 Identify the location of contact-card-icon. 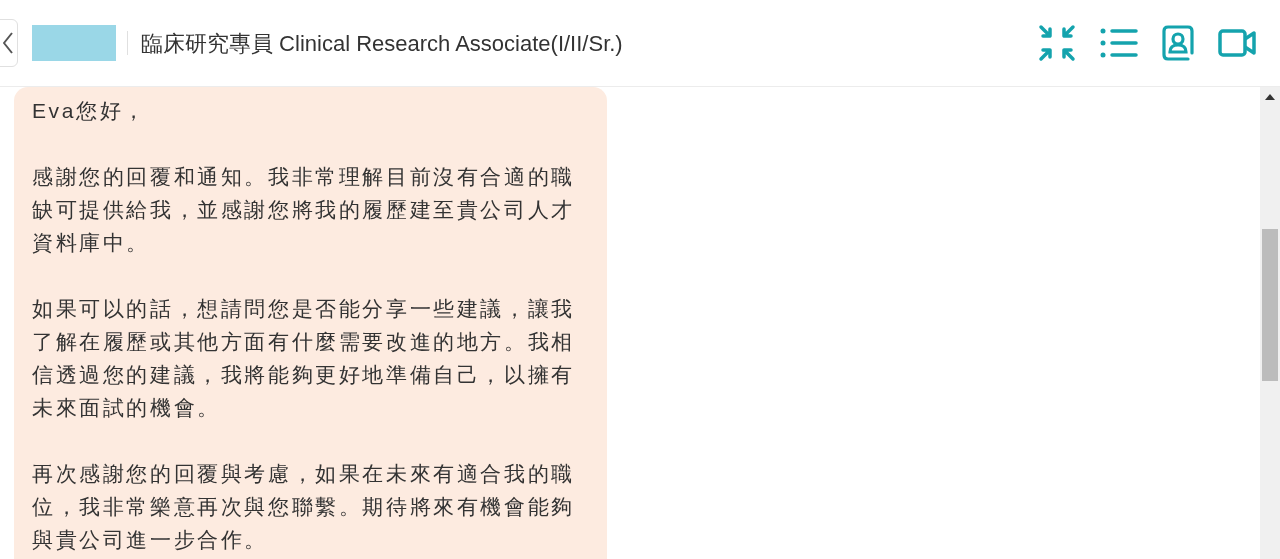
(1178, 43).